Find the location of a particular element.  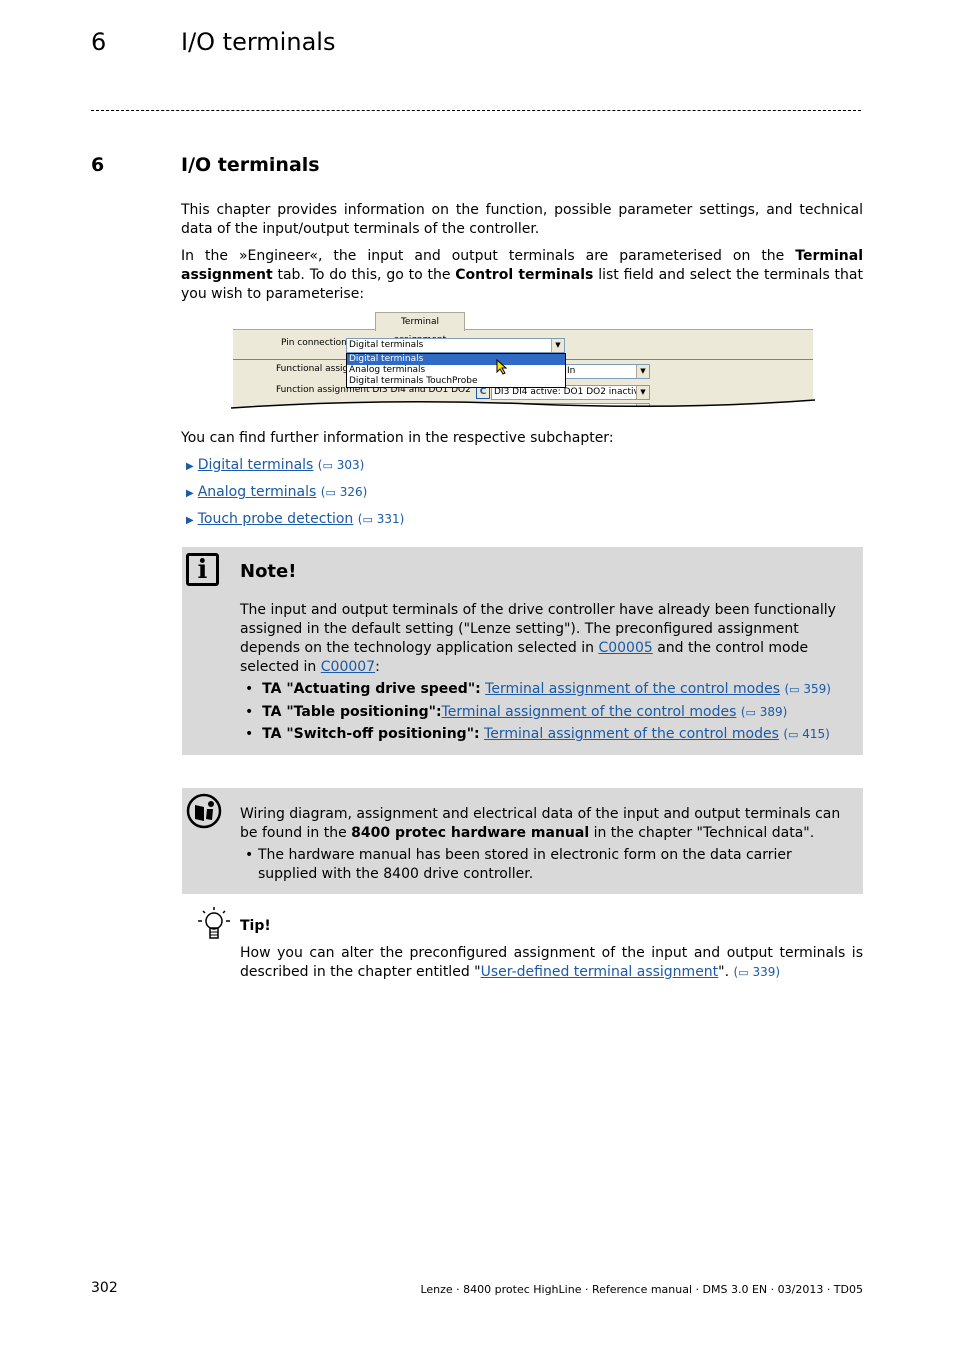

link-item: ▶ Digital terminals (▭ 303) is located at coordinates (275, 465).